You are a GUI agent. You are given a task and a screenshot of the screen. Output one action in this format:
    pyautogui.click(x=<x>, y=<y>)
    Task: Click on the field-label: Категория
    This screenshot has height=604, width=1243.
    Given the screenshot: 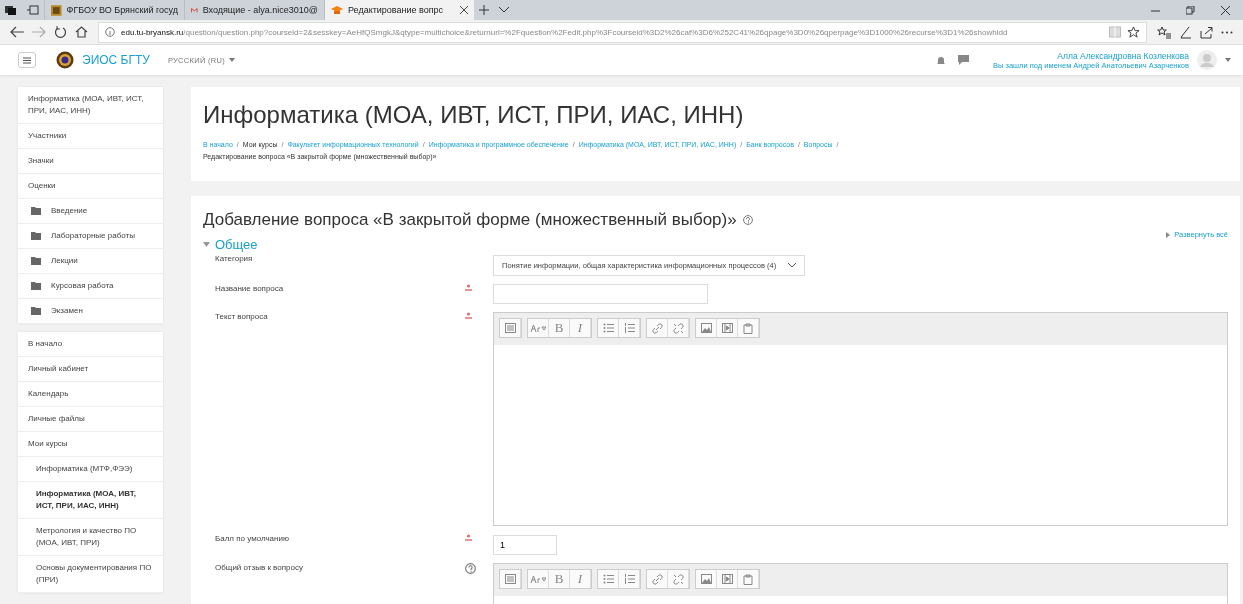 What is the action you would take?
    pyautogui.click(x=234, y=258)
    